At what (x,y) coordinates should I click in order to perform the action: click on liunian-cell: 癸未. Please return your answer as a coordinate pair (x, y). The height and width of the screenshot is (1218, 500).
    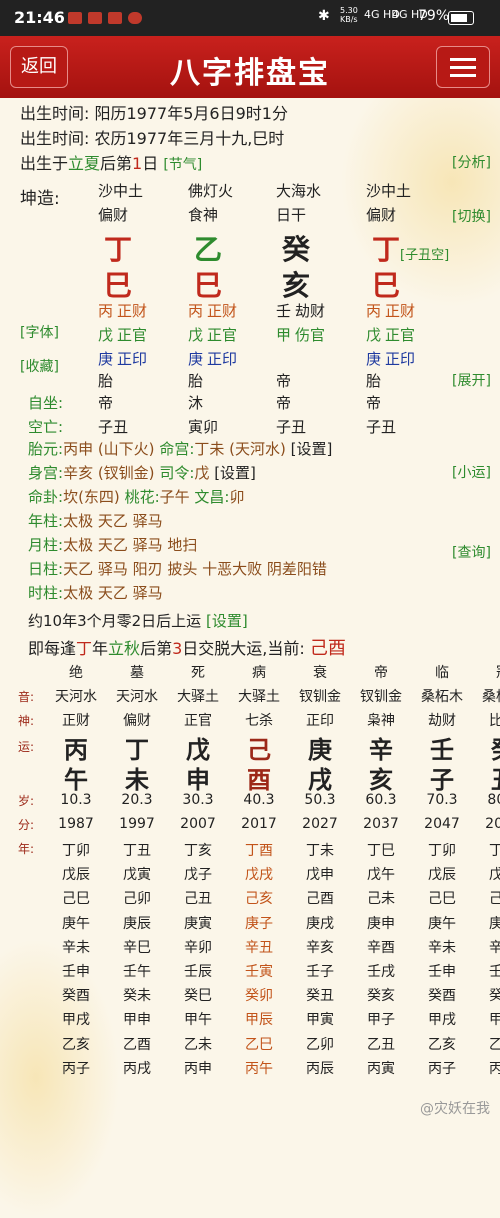
    Looking at the image, I should click on (137, 996).